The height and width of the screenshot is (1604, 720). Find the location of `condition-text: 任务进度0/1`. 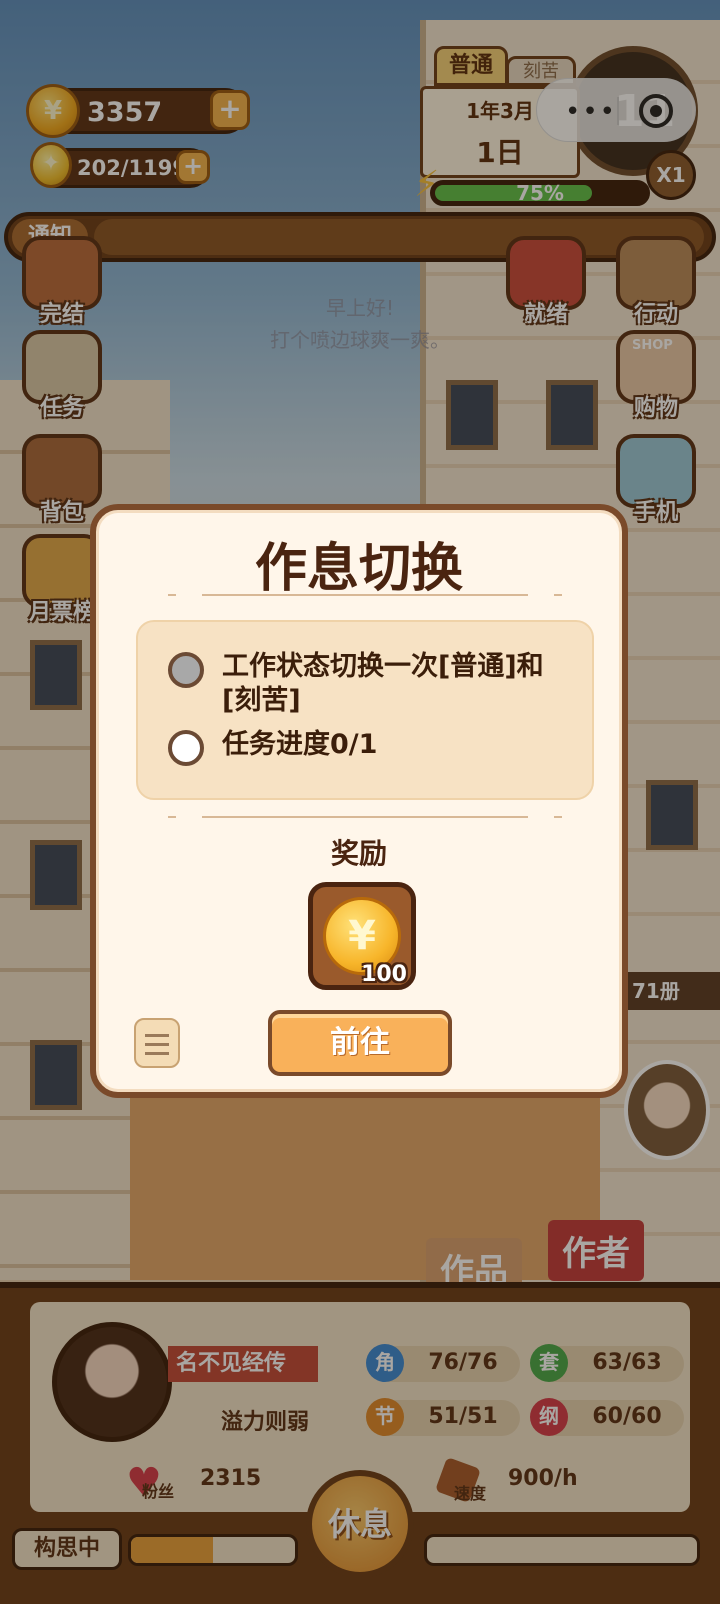

condition-text: 任务进度0/1 is located at coordinates (300, 744).